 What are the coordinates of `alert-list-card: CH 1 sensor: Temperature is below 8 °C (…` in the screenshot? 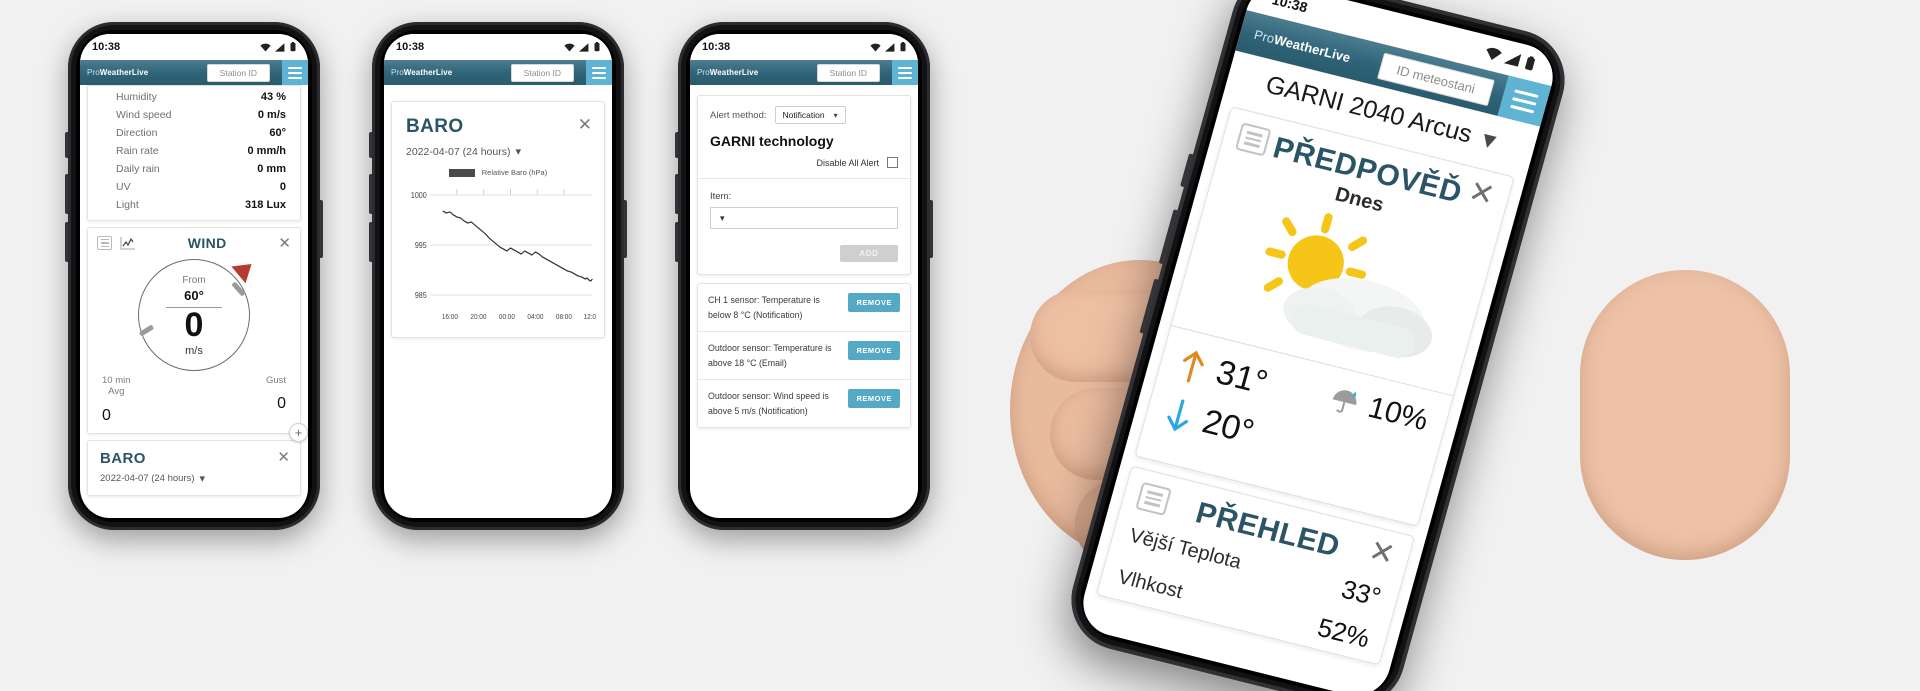 It's located at (804, 355).